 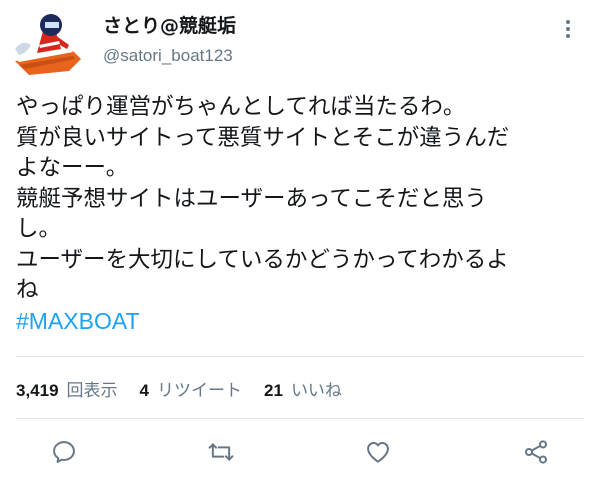 I want to click on hashtag-link: #MAXBOAT, so click(x=303, y=321).